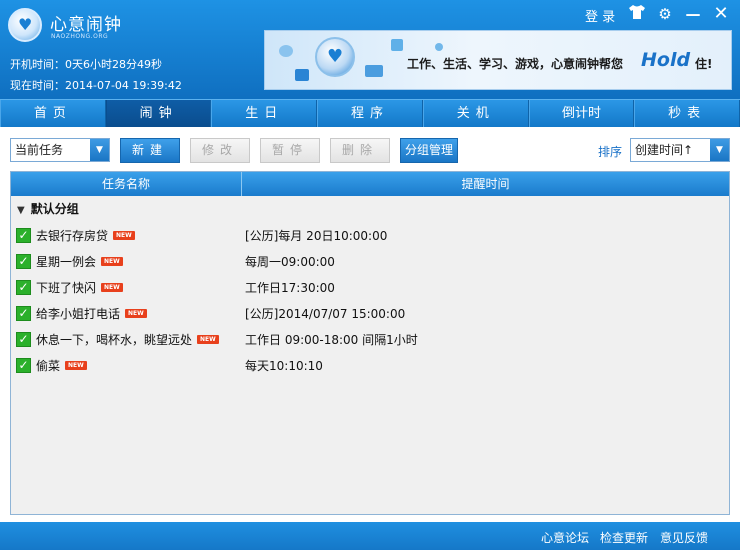 This screenshot has height=550, width=740. Describe the element at coordinates (264, 113) in the screenshot. I see `tab-birthday: 生日` at that location.